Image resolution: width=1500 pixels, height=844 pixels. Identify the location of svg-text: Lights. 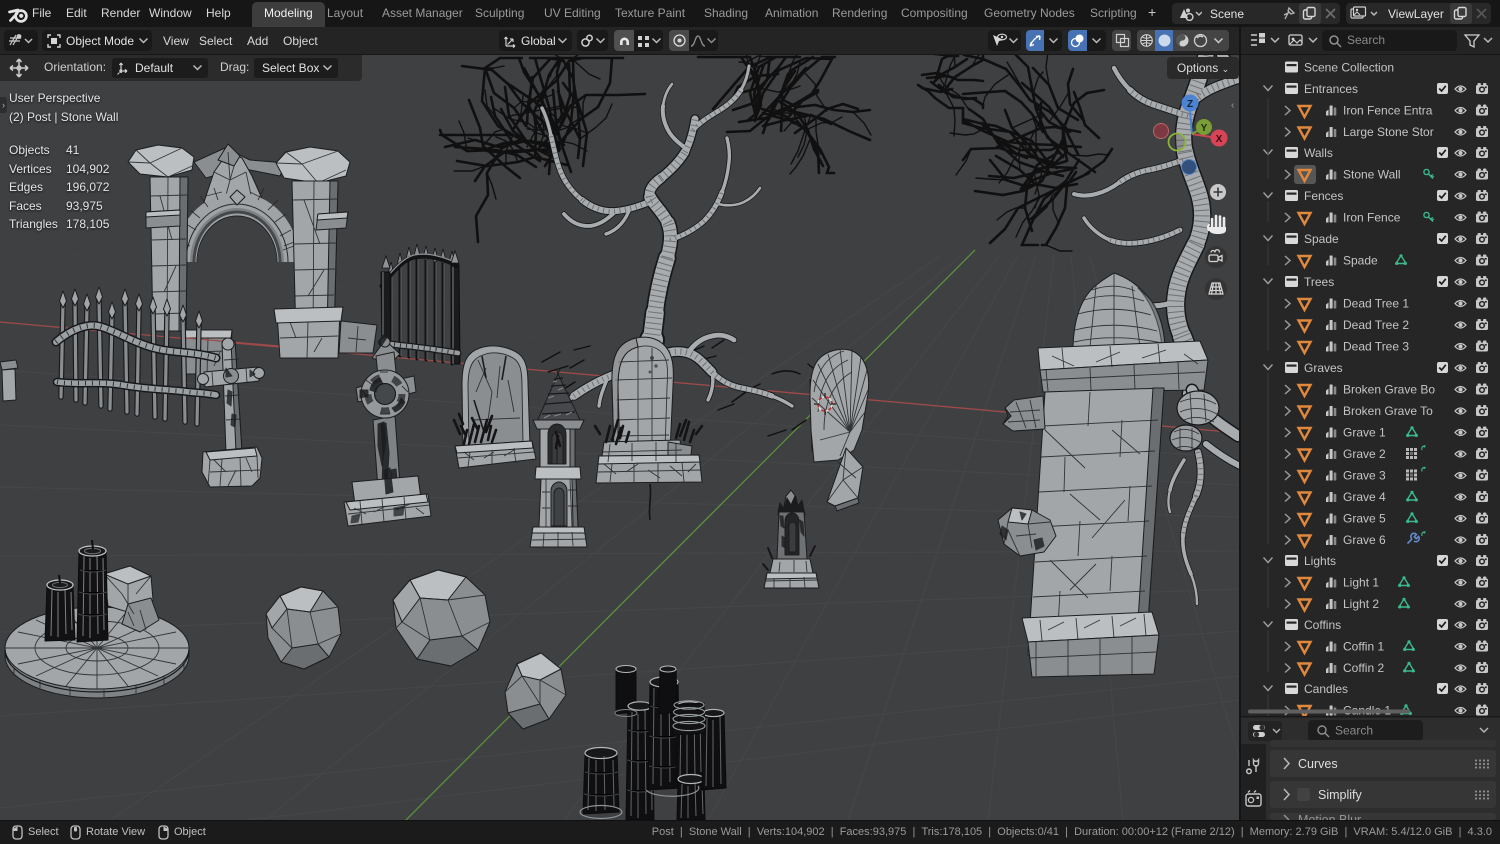
(1320, 561).